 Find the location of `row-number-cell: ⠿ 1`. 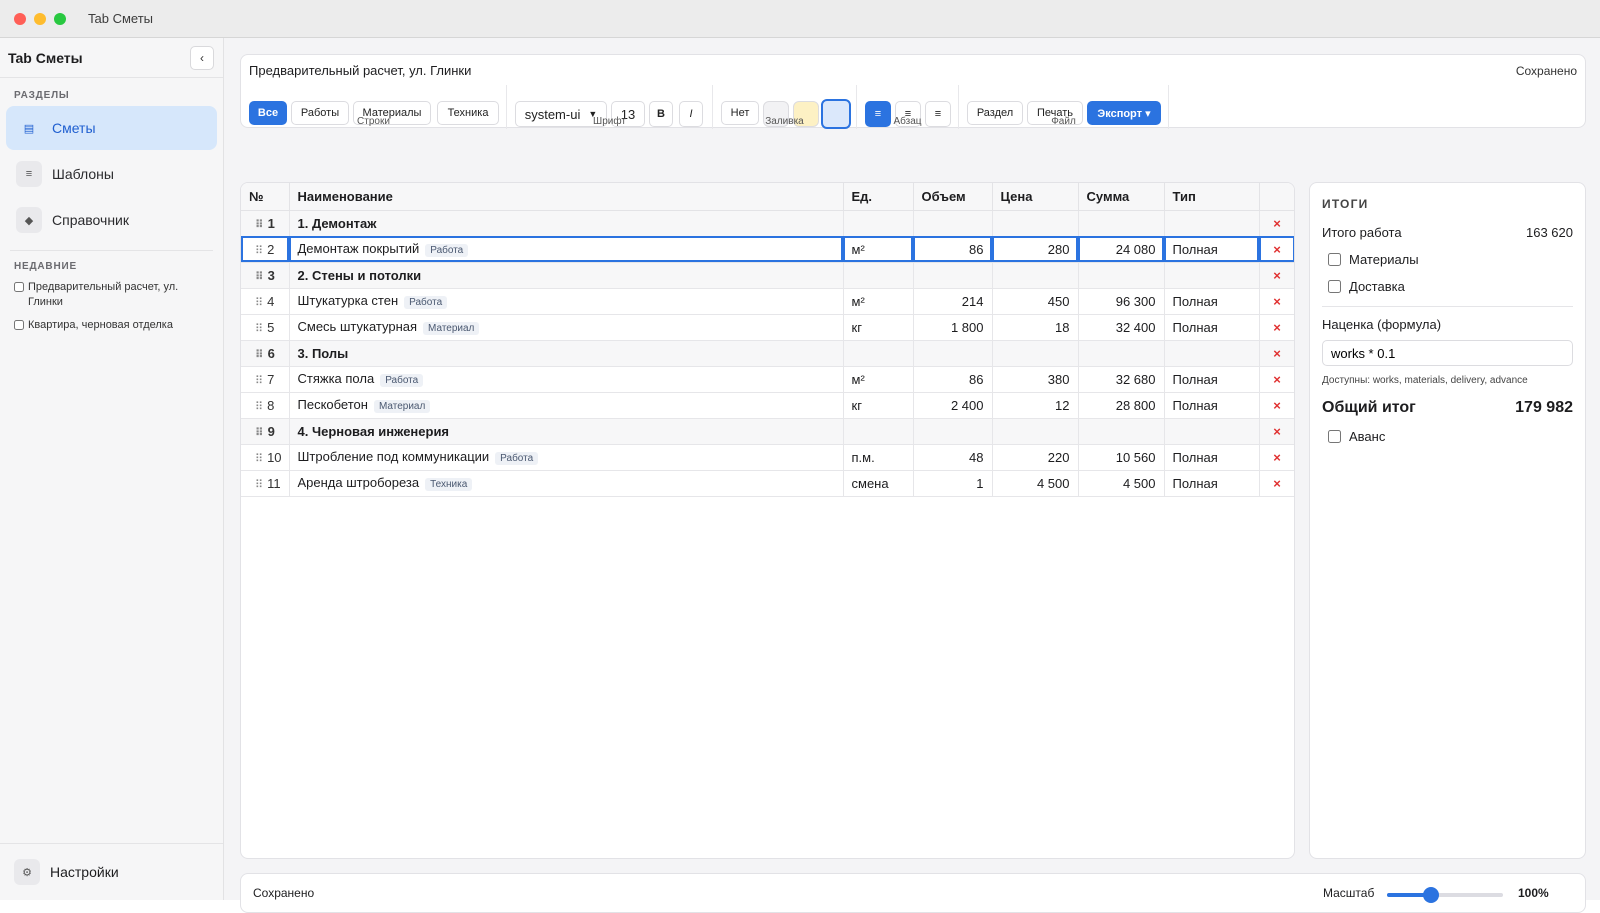

row-number-cell: ⠿ 1 is located at coordinates (265, 223).